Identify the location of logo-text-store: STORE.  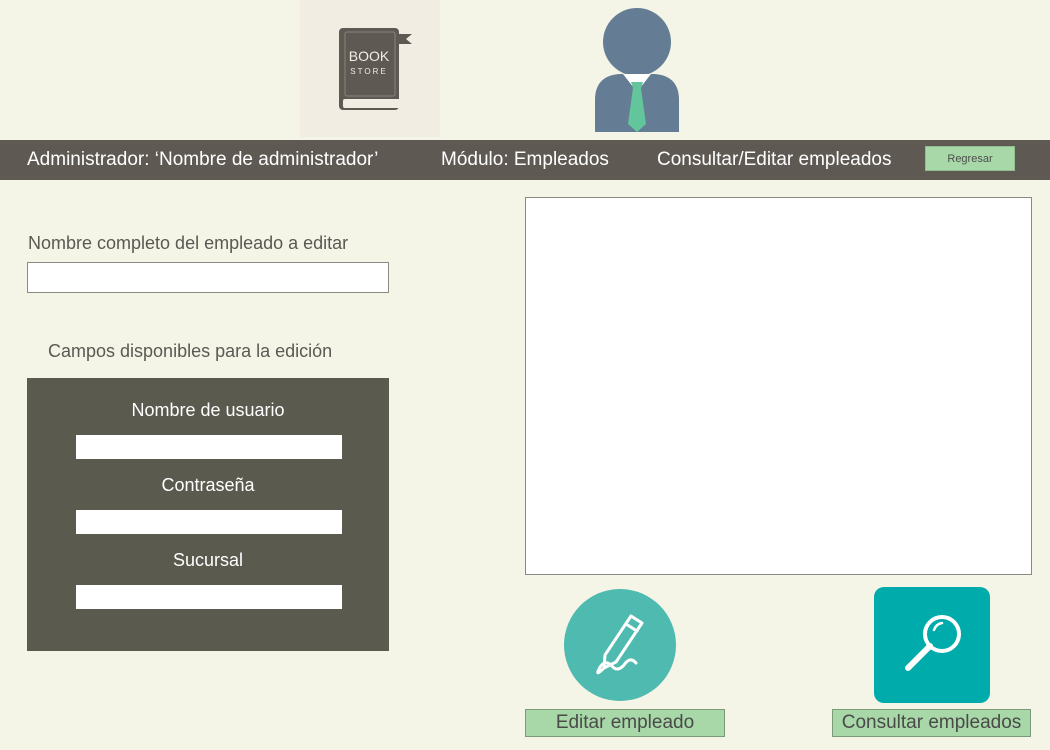
(368, 71).